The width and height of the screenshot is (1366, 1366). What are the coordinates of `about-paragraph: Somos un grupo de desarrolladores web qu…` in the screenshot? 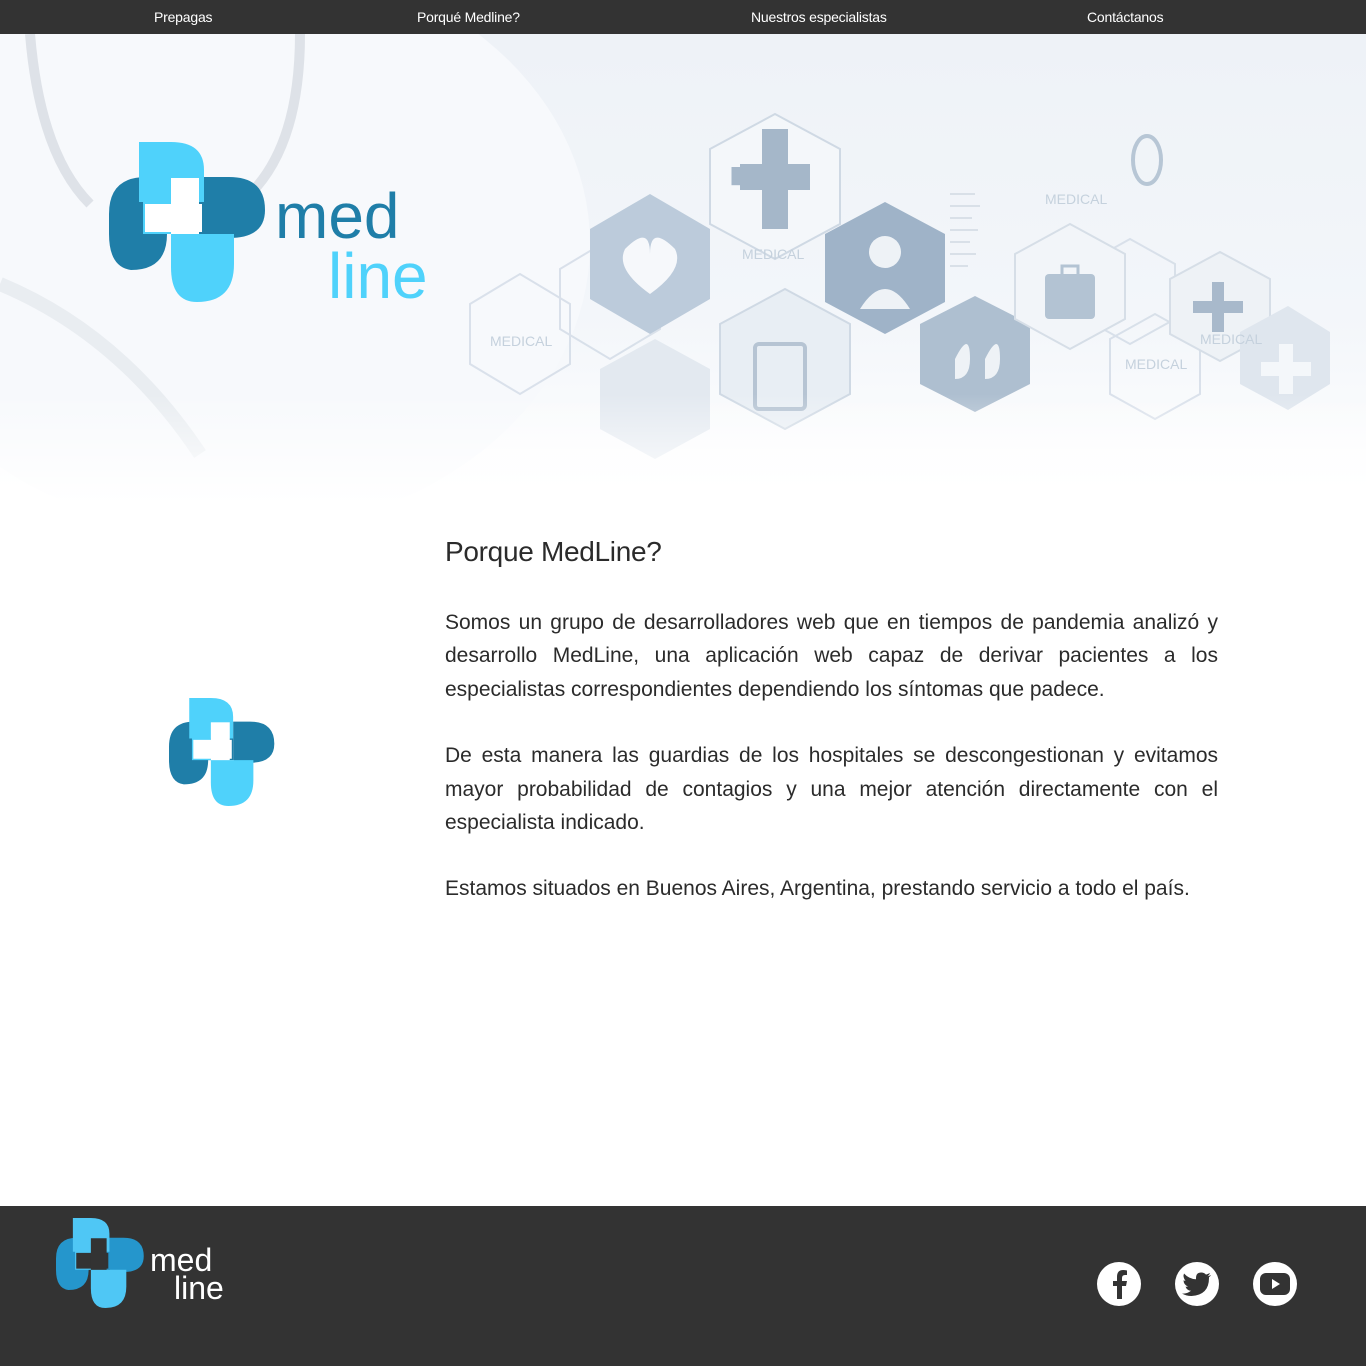 It's located at (831, 656).